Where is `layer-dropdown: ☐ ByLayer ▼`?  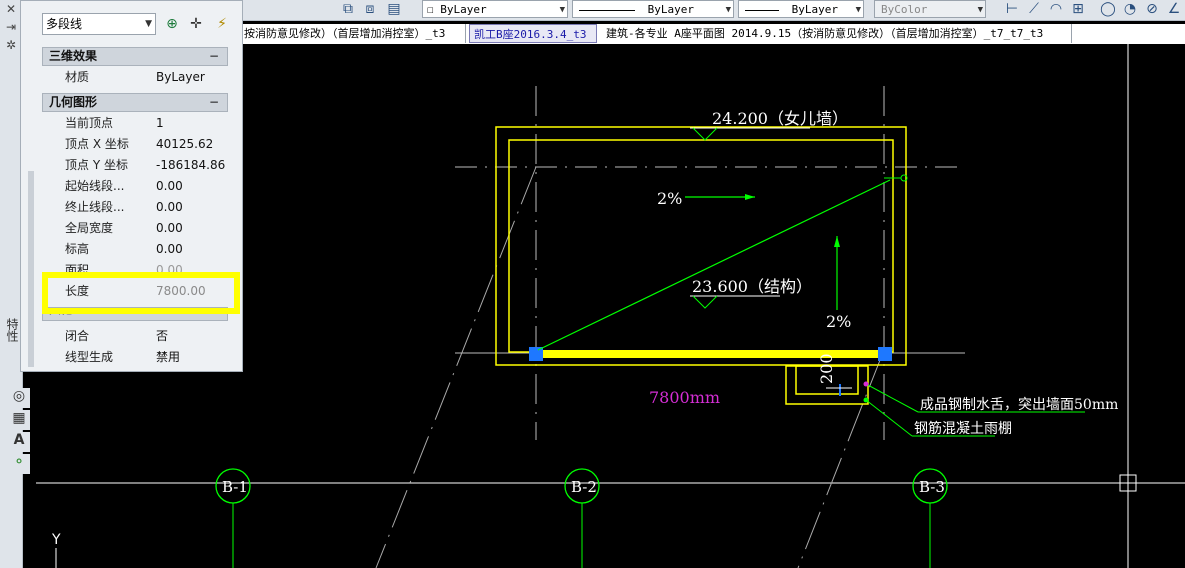 layer-dropdown: ☐ ByLayer ▼ is located at coordinates (495, 9).